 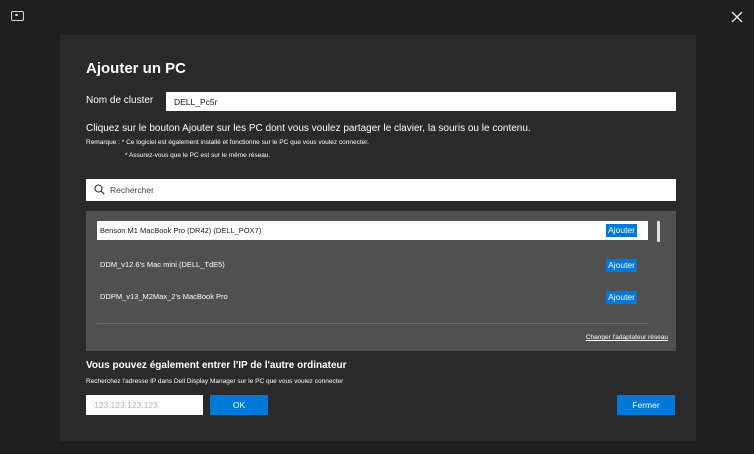 I want to click on pc-name: DDPM_v13_M2Max_2's MacBook Pro, so click(x=164, y=296).